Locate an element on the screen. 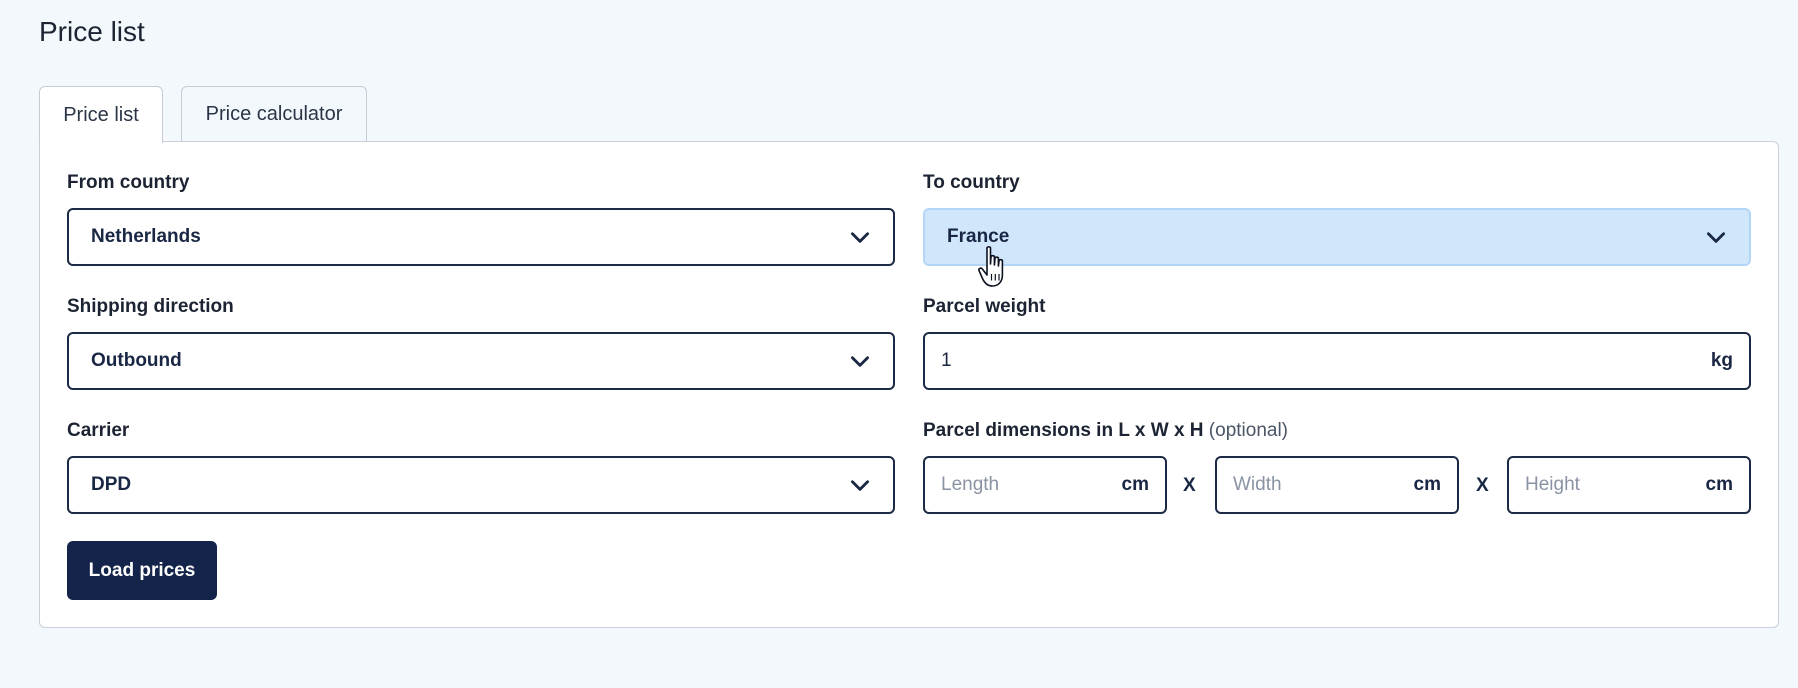  tab-price-calculator: Price calculator is located at coordinates (274, 113).